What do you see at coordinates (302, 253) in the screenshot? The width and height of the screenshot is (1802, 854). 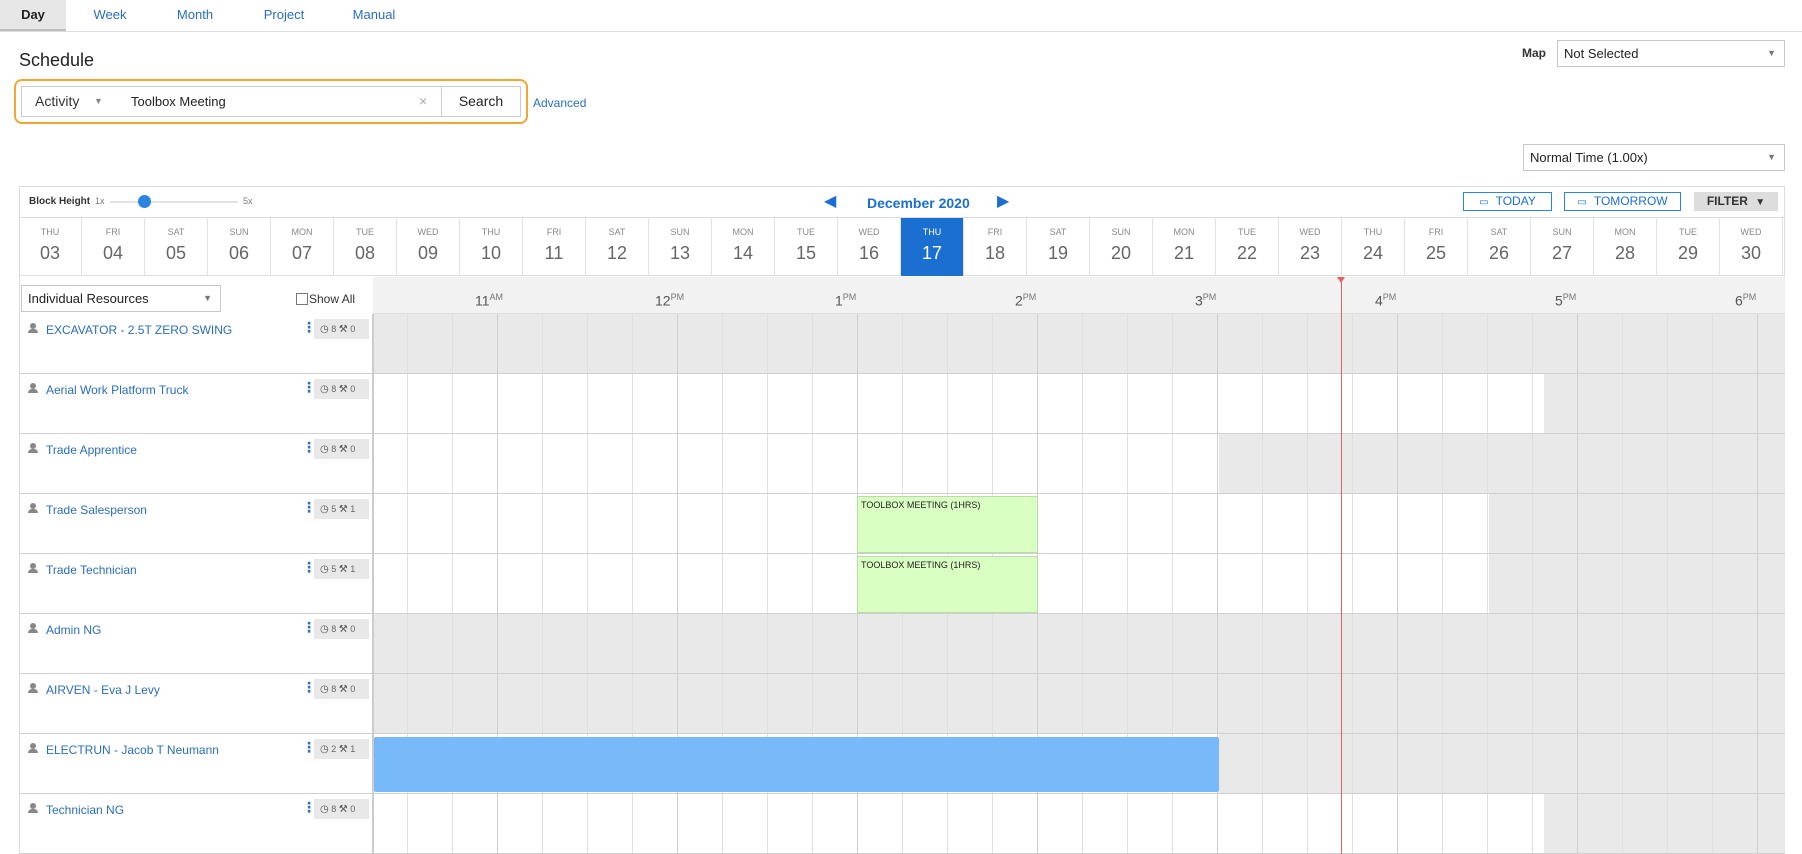 I see `day-number: 07` at bounding box center [302, 253].